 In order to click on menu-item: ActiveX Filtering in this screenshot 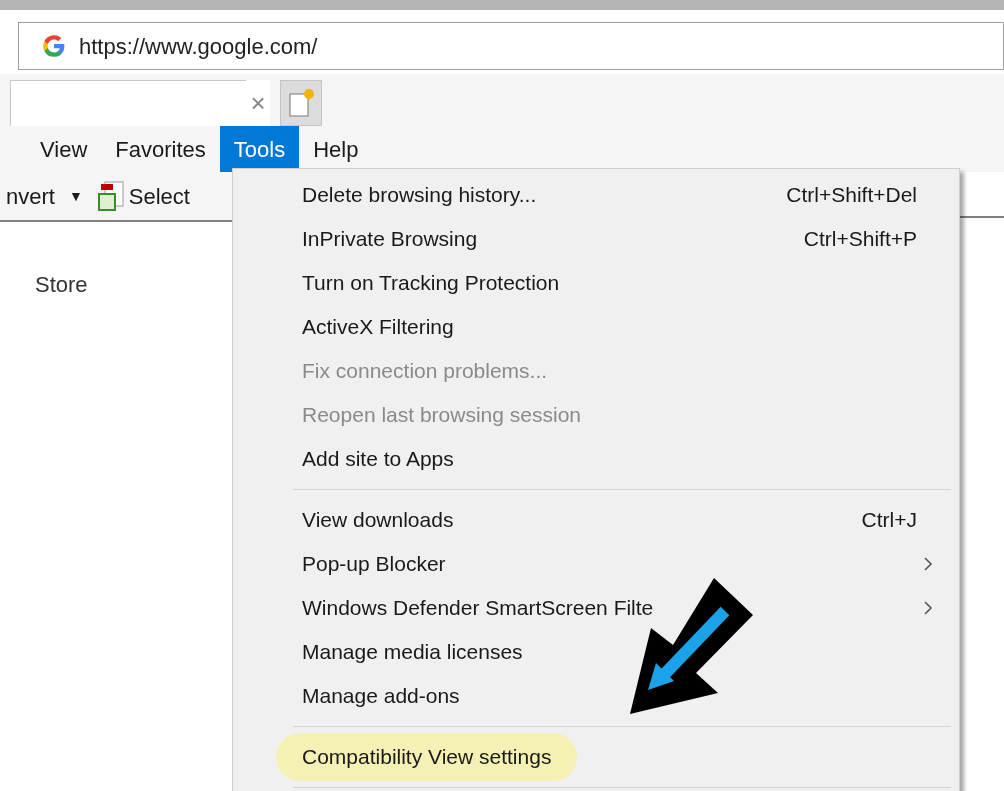, I will do `click(596, 327)`.